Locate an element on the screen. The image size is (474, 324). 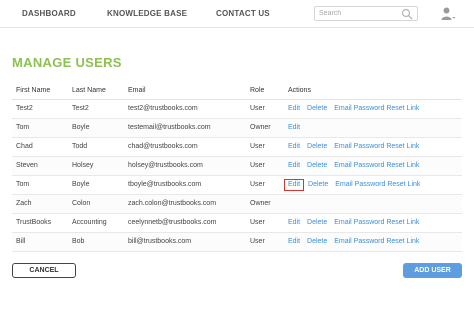
cell-first-name: Bill is located at coordinates (40, 242).